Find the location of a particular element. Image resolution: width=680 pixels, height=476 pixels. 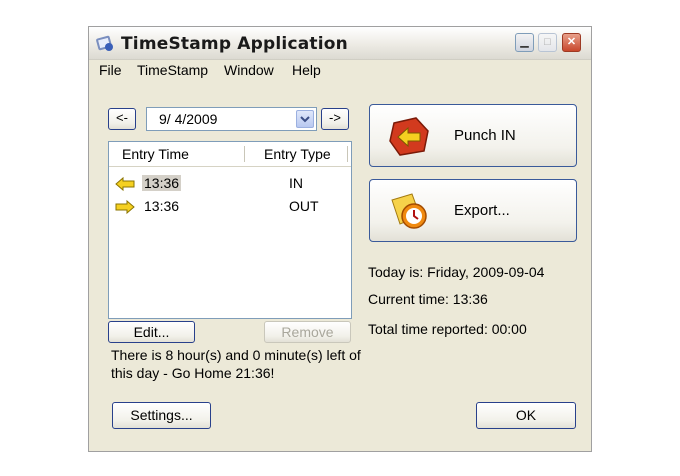

maximize-button: □ is located at coordinates (547, 42).